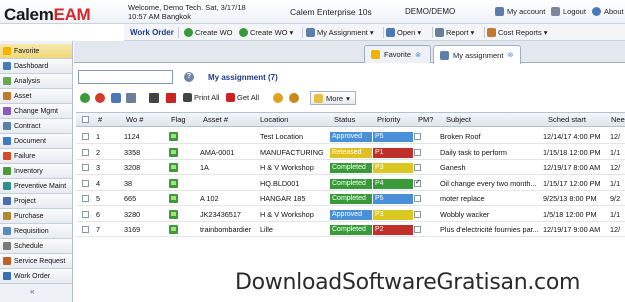  What do you see at coordinates (7, 216) in the screenshot?
I see `purchase-icon` at bounding box center [7, 216].